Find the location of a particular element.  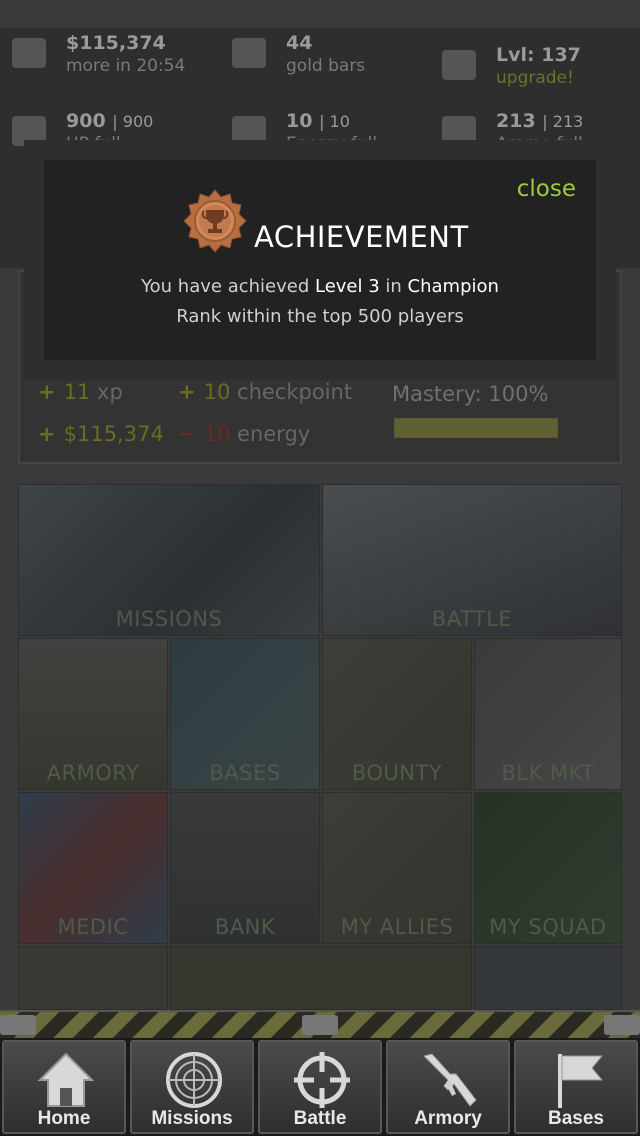

tab-home: Home is located at coordinates (64, 1087).